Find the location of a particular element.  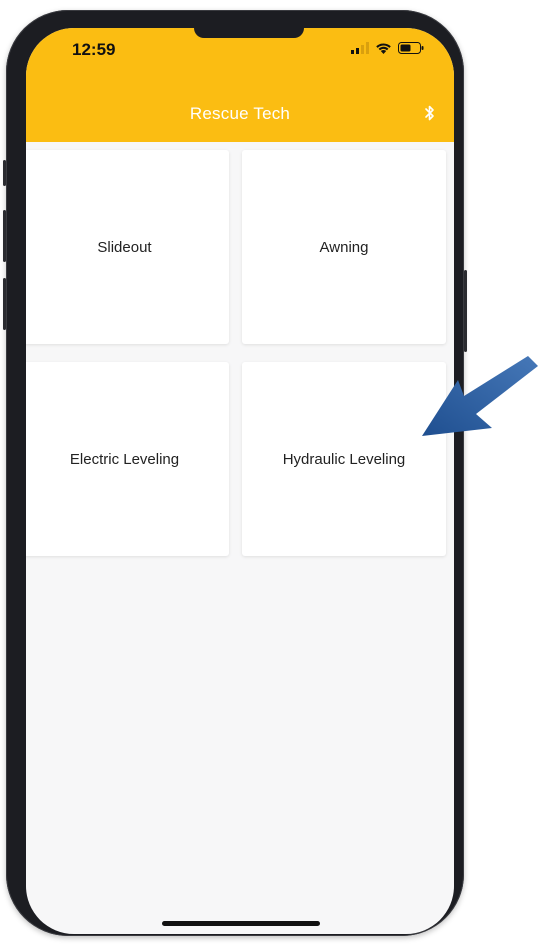

status-time: 12:59 is located at coordinates (94, 49).